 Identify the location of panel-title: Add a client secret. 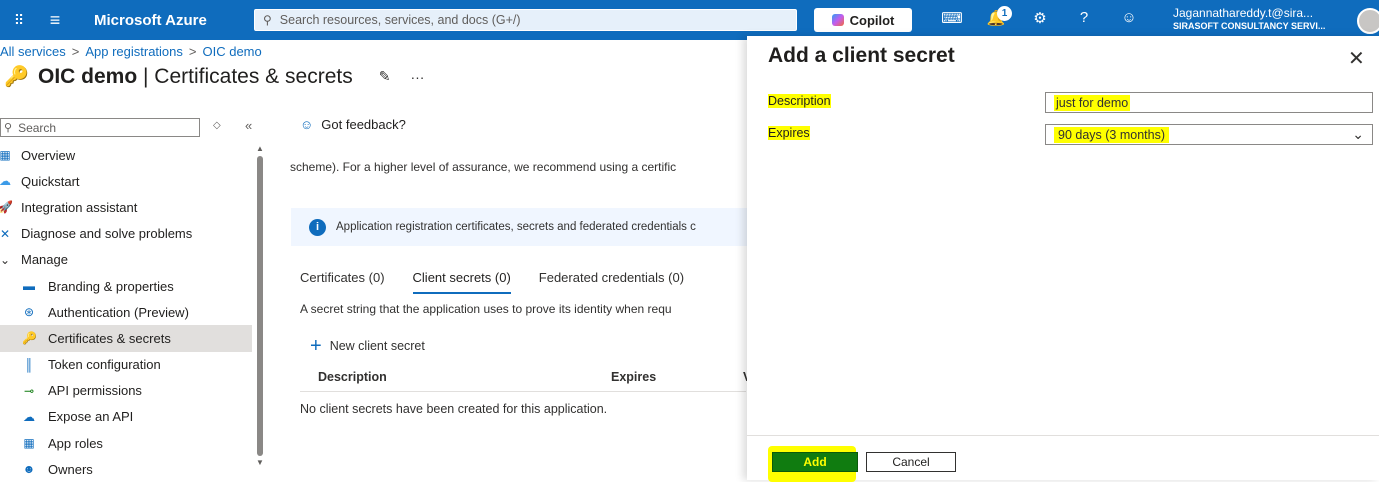
(861, 55).